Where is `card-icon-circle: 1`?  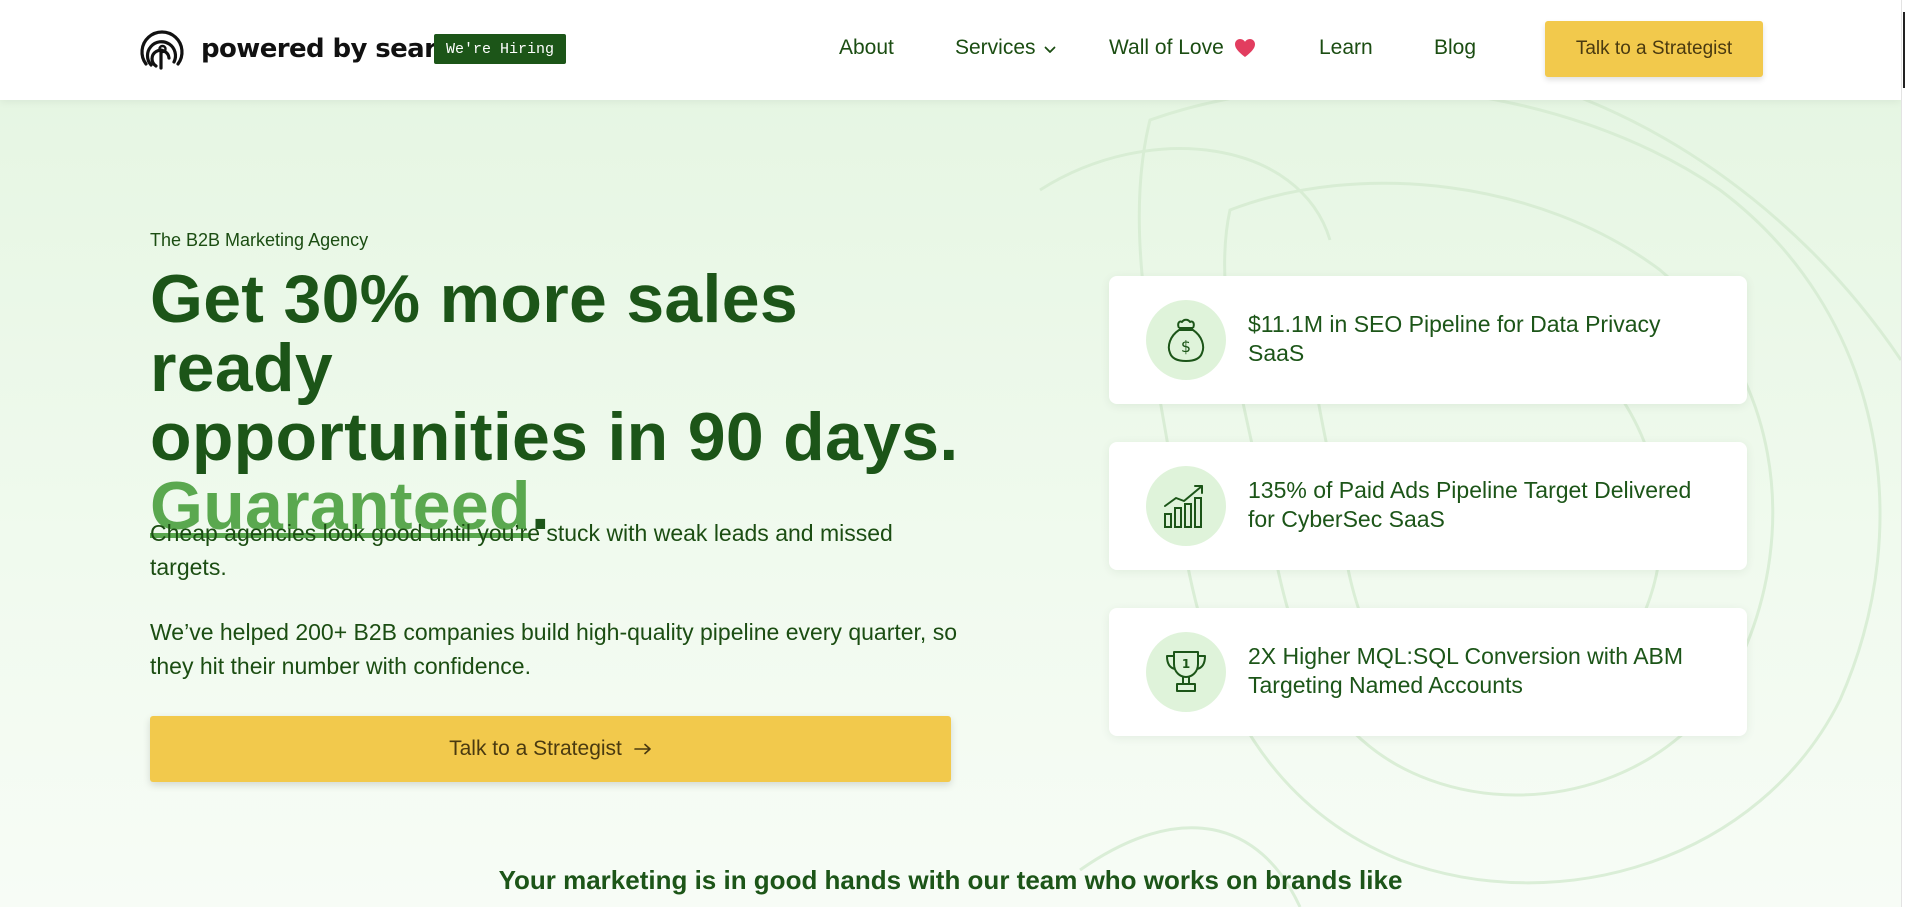
card-icon-circle: 1 is located at coordinates (1186, 672).